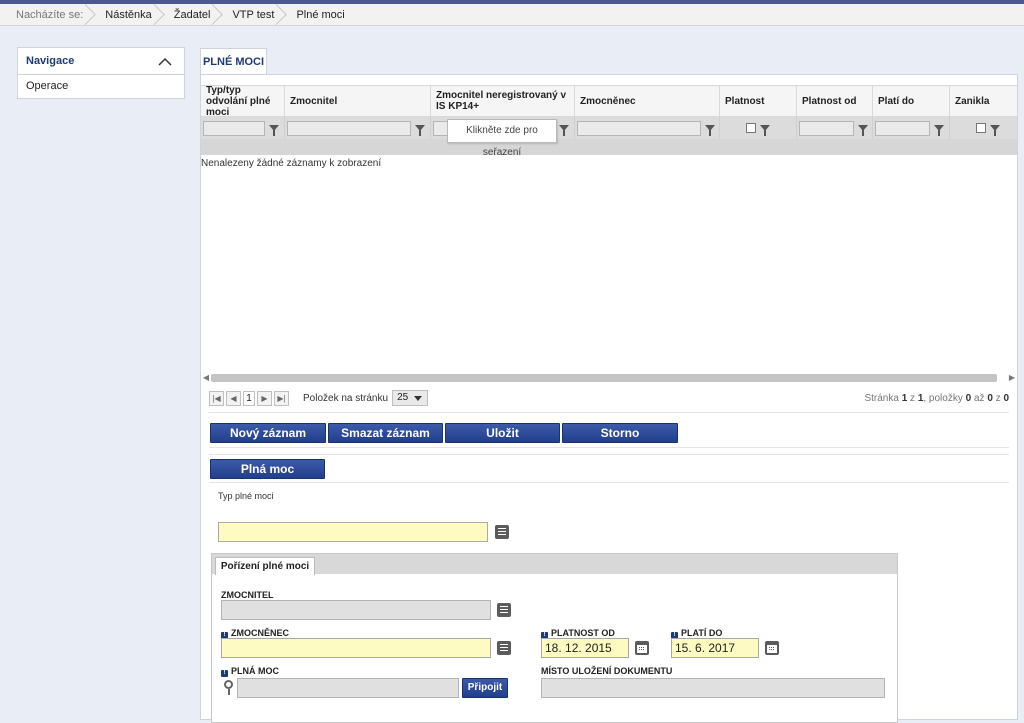  Describe the element at coordinates (620, 433) in the screenshot. I see `cancel-button: Storno` at that location.